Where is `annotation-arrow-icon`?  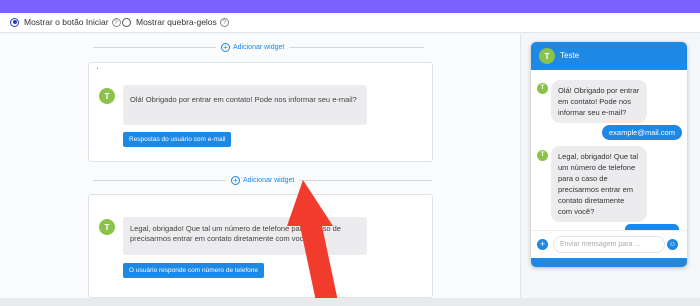
annotation-arrow-icon is located at coordinates (313, 243).